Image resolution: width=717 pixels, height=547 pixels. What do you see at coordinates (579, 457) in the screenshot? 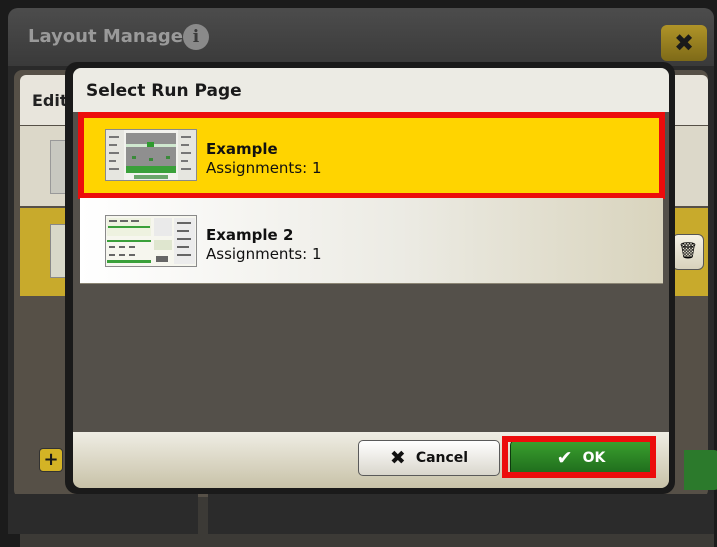
I see `ok-highlight` at bounding box center [579, 457].